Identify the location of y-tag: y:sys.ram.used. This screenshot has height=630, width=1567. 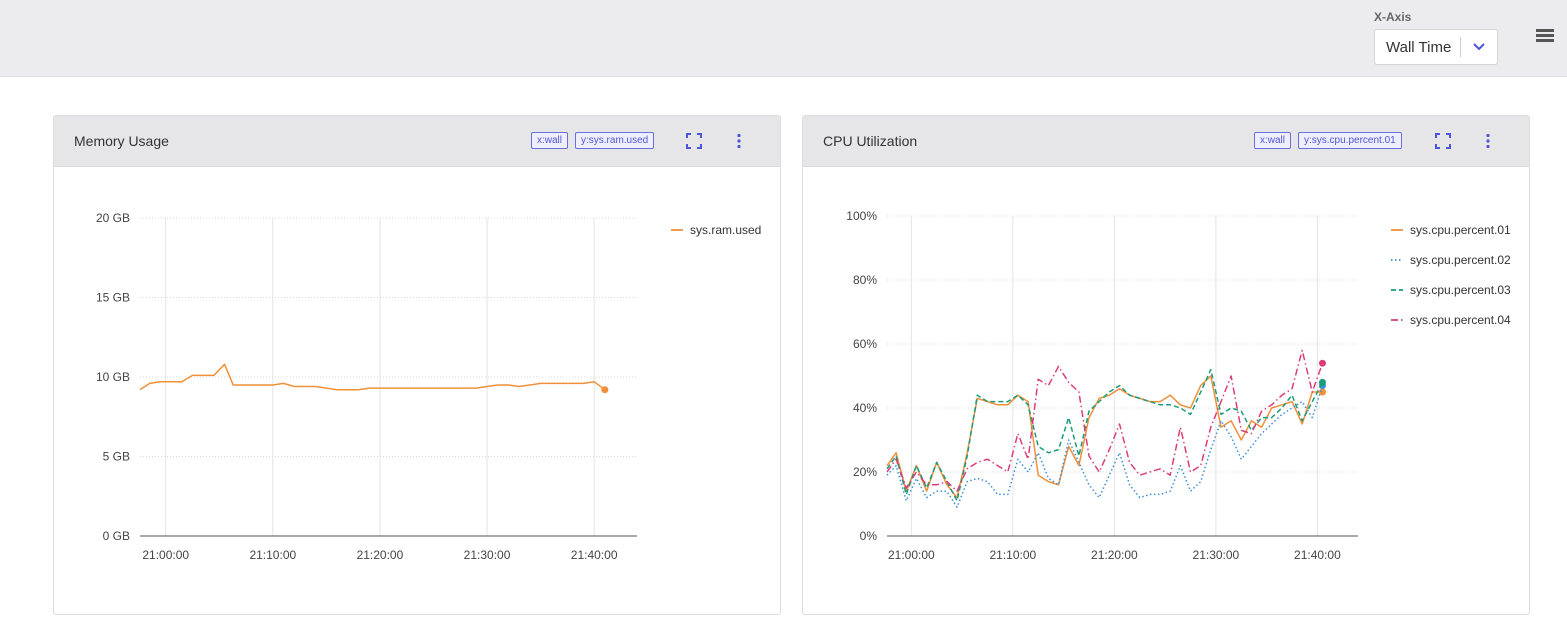
(615, 140).